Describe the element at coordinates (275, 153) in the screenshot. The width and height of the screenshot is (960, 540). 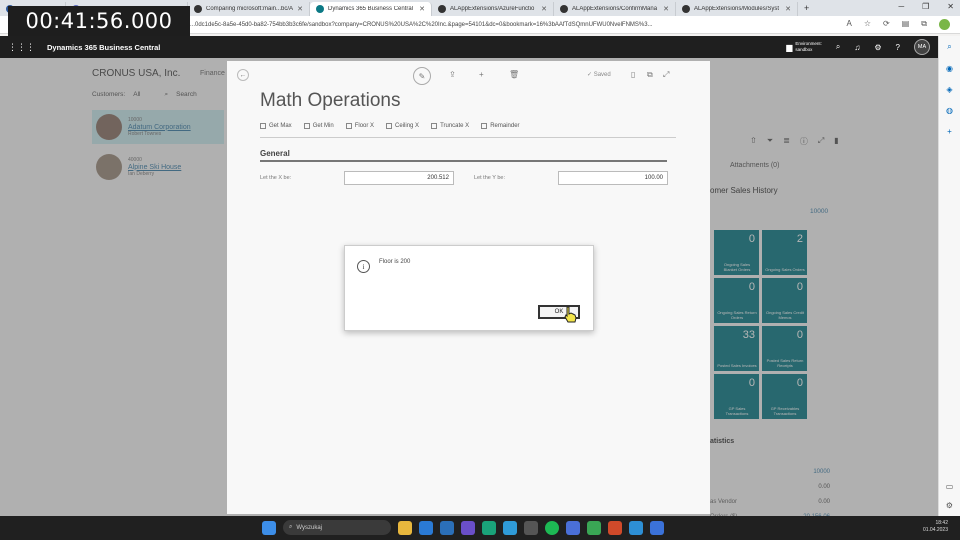
I see `section-general-header: General` at that location.